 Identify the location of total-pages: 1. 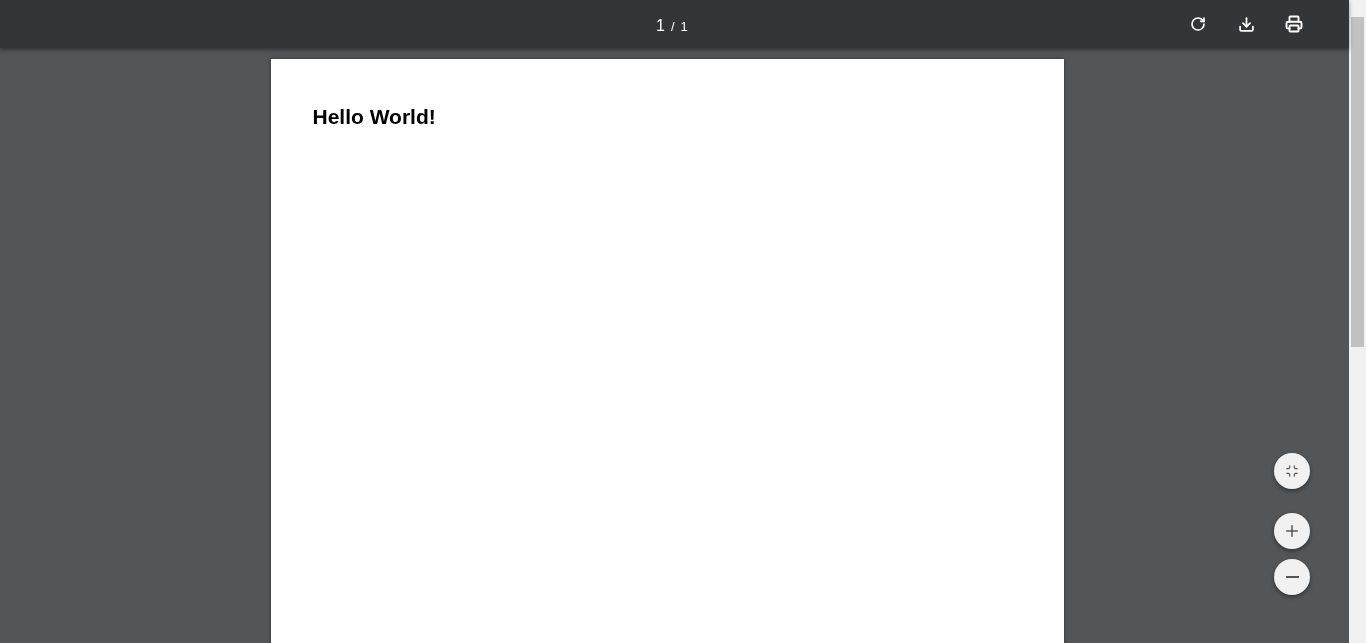
(684, 27).